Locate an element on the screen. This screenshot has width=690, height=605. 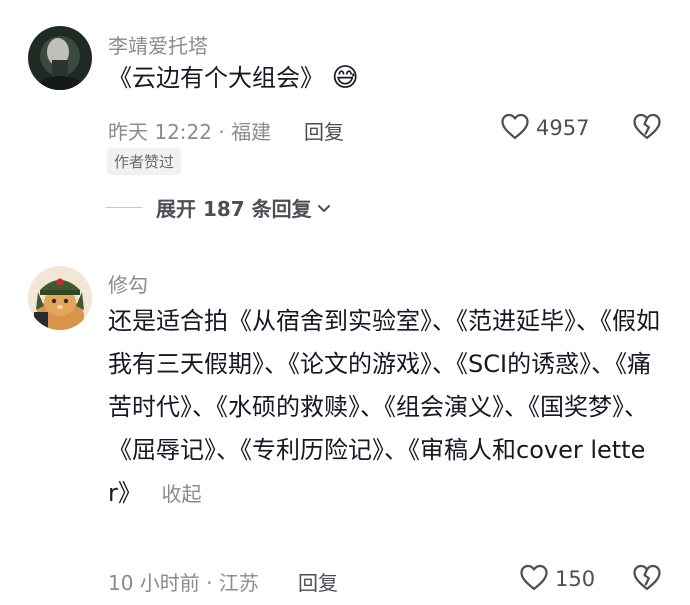
sweat-smile-emoji: 😅 is located at coordinates (345, 78).